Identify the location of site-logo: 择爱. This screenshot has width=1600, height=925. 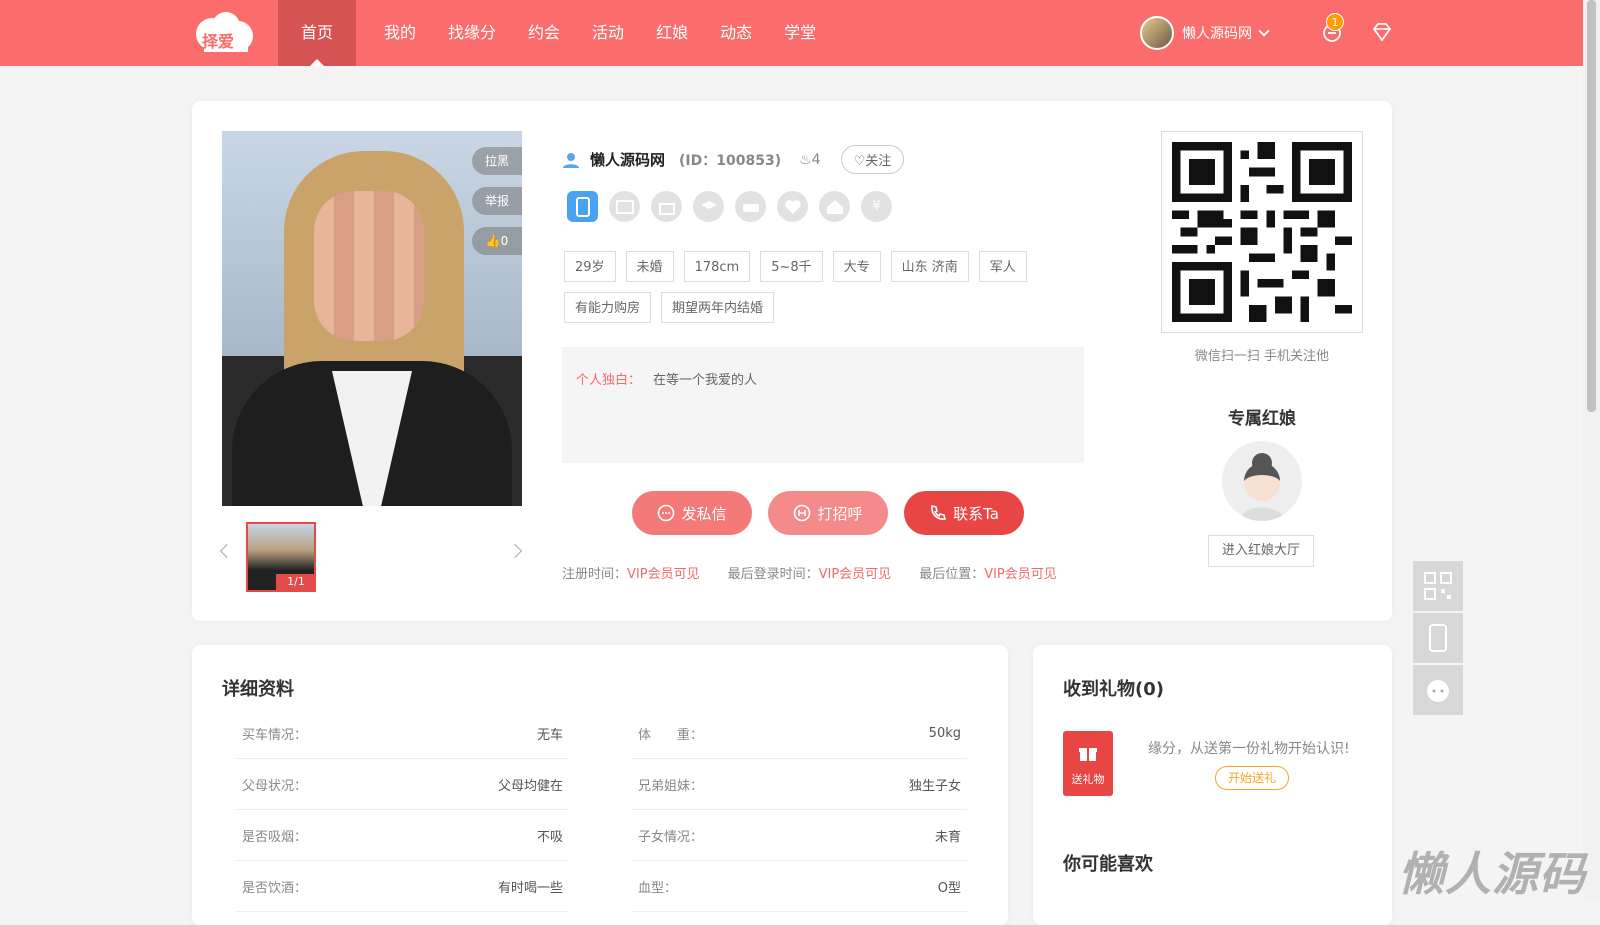
(224, 33).